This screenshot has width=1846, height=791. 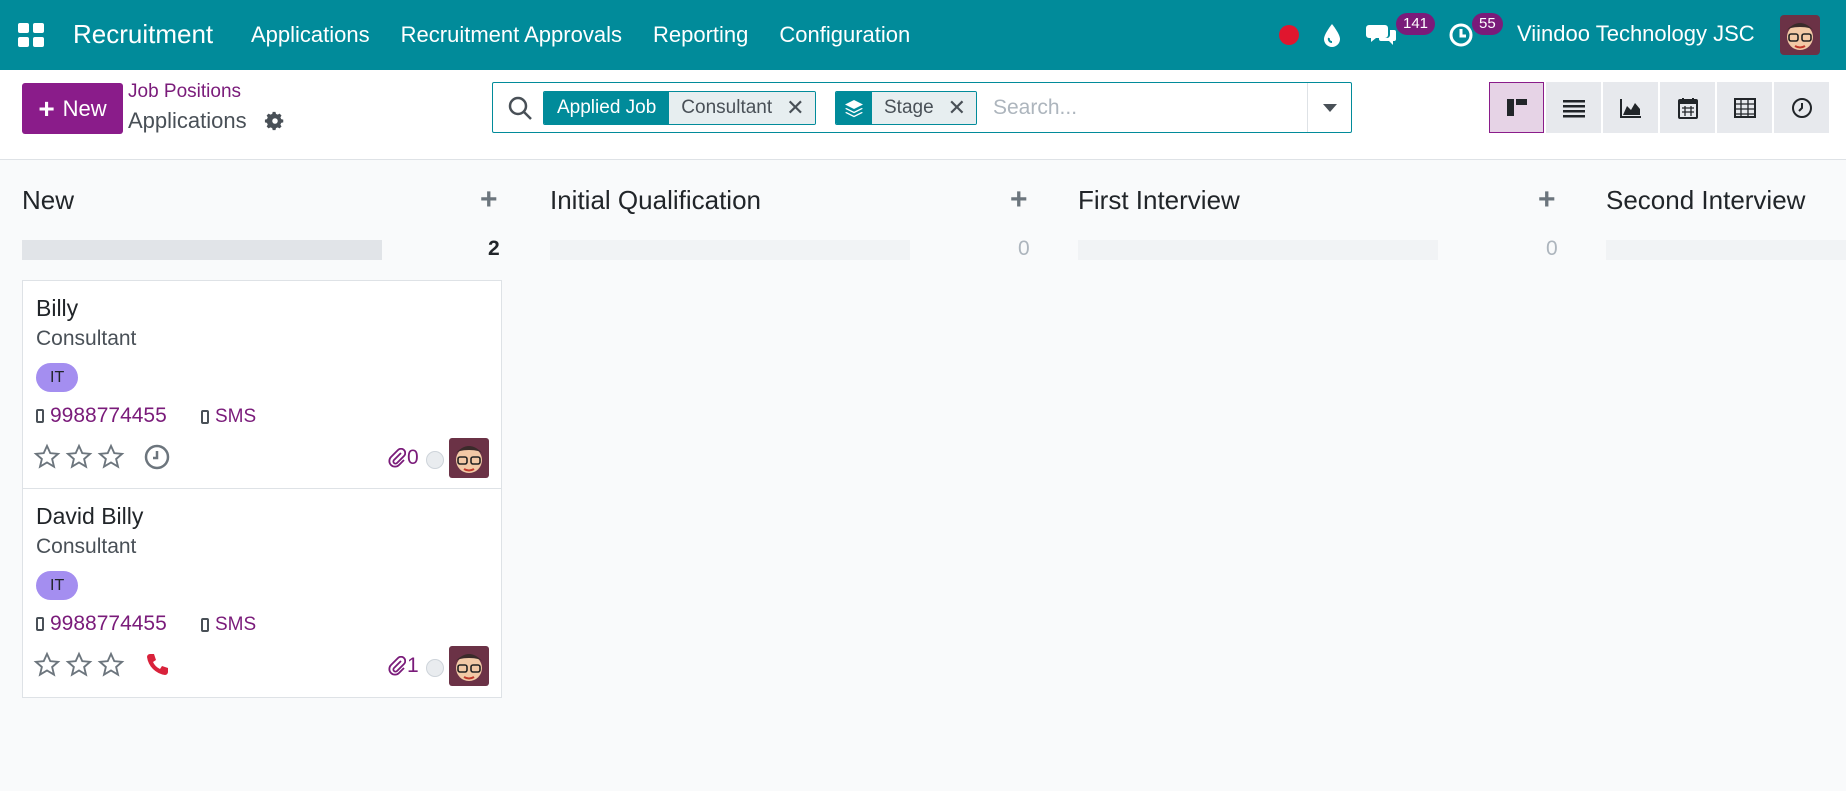 What do you see at coordinates (1381, 35) in the screenshot?
I see `chat-icon` at bounding box center [1381, 35].